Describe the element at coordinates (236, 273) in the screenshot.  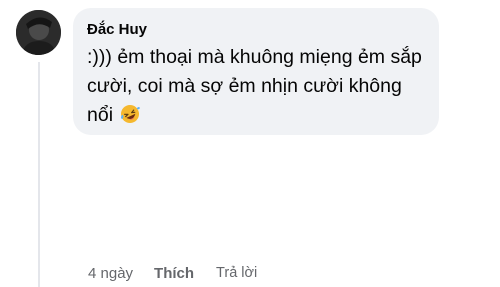
I see `reply-button: Trả lời` at that location.